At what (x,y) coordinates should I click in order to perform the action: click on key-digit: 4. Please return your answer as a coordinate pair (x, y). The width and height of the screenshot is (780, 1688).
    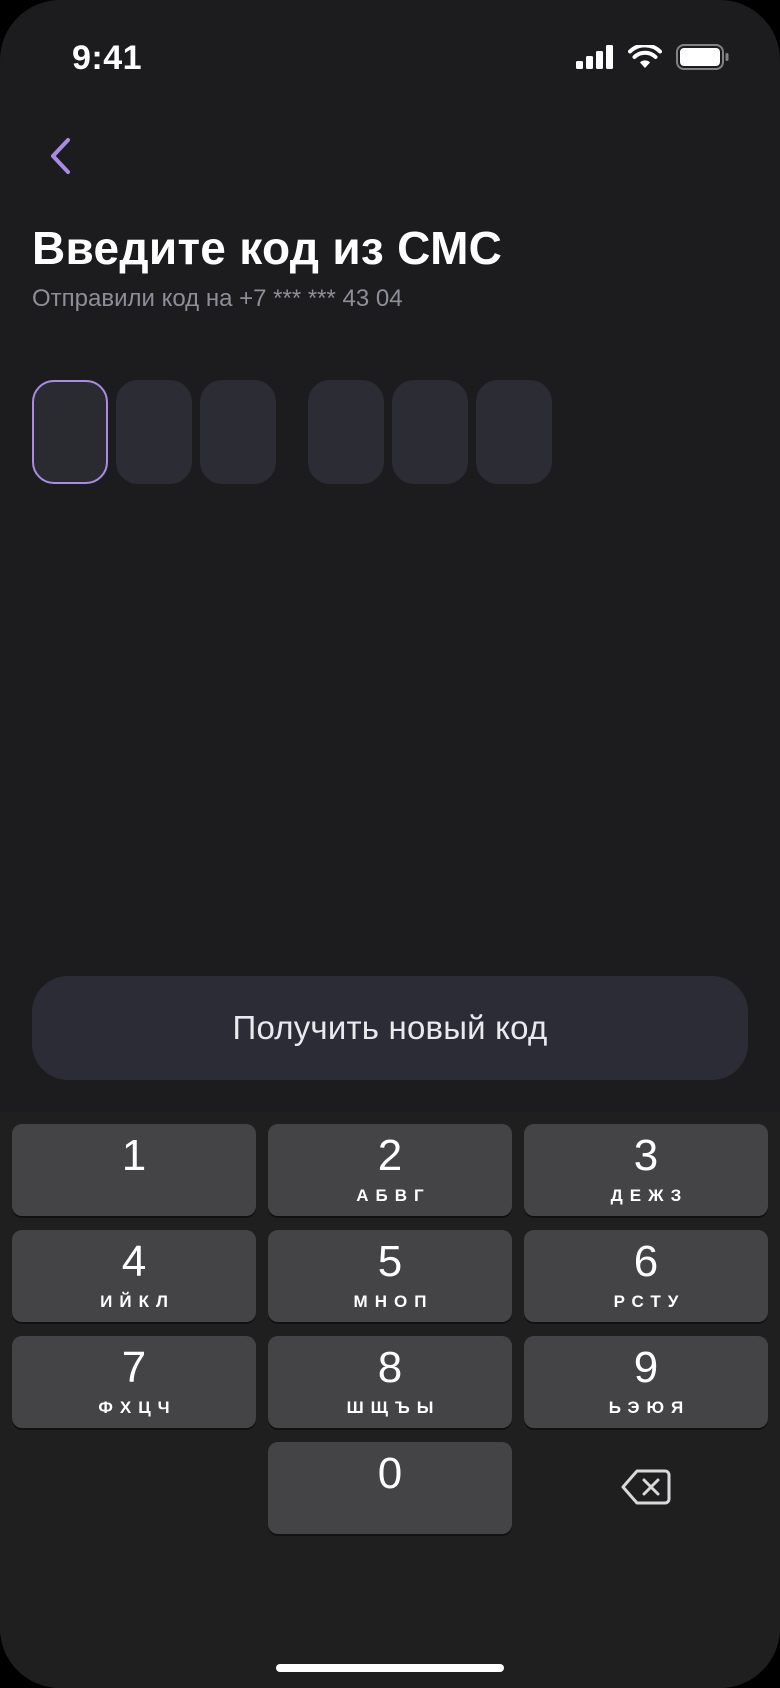
    Looking at the image, I should click on (134, 1261).